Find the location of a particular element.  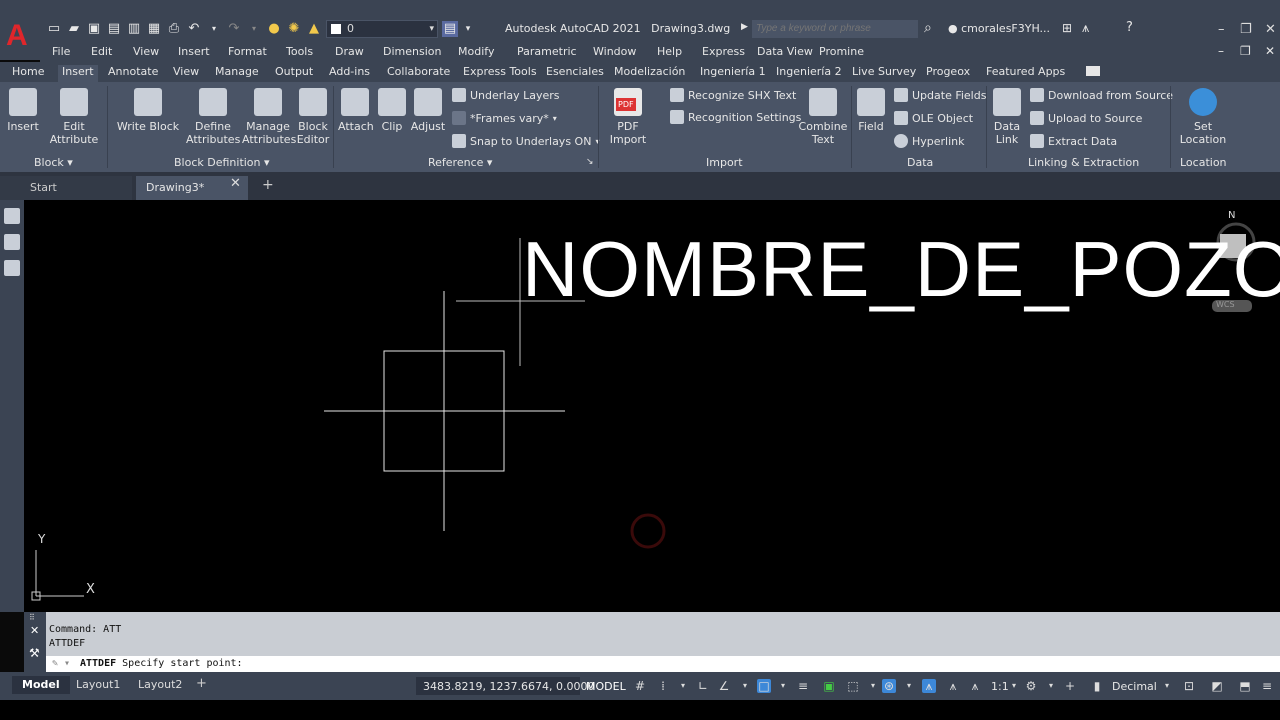

model-space-toggle: MODEL is located at coordinates (606, 686).